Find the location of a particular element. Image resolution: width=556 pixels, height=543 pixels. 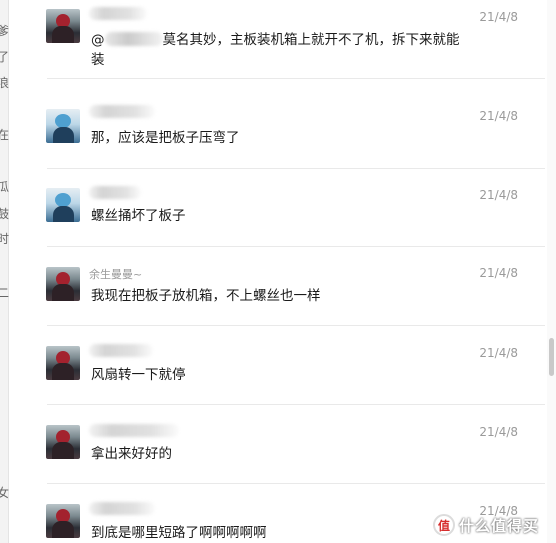

chat-message: 21/4/8 螺丝捅坏了板子 is located at coordinates (278, 209).